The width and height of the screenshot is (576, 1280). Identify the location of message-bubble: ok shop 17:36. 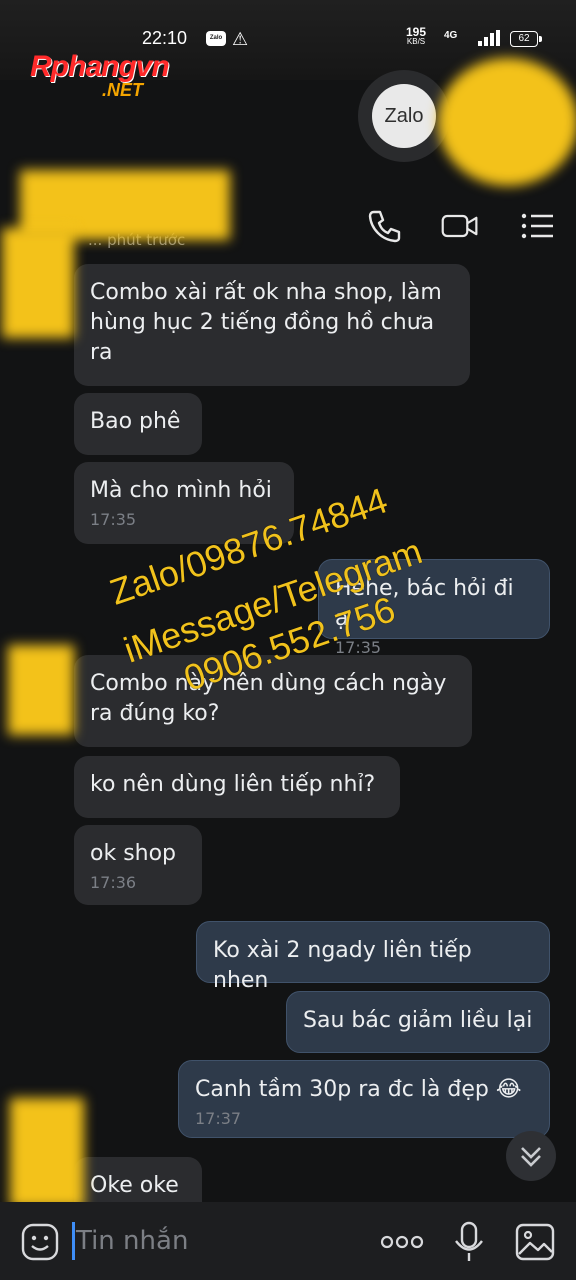
(138, 865).